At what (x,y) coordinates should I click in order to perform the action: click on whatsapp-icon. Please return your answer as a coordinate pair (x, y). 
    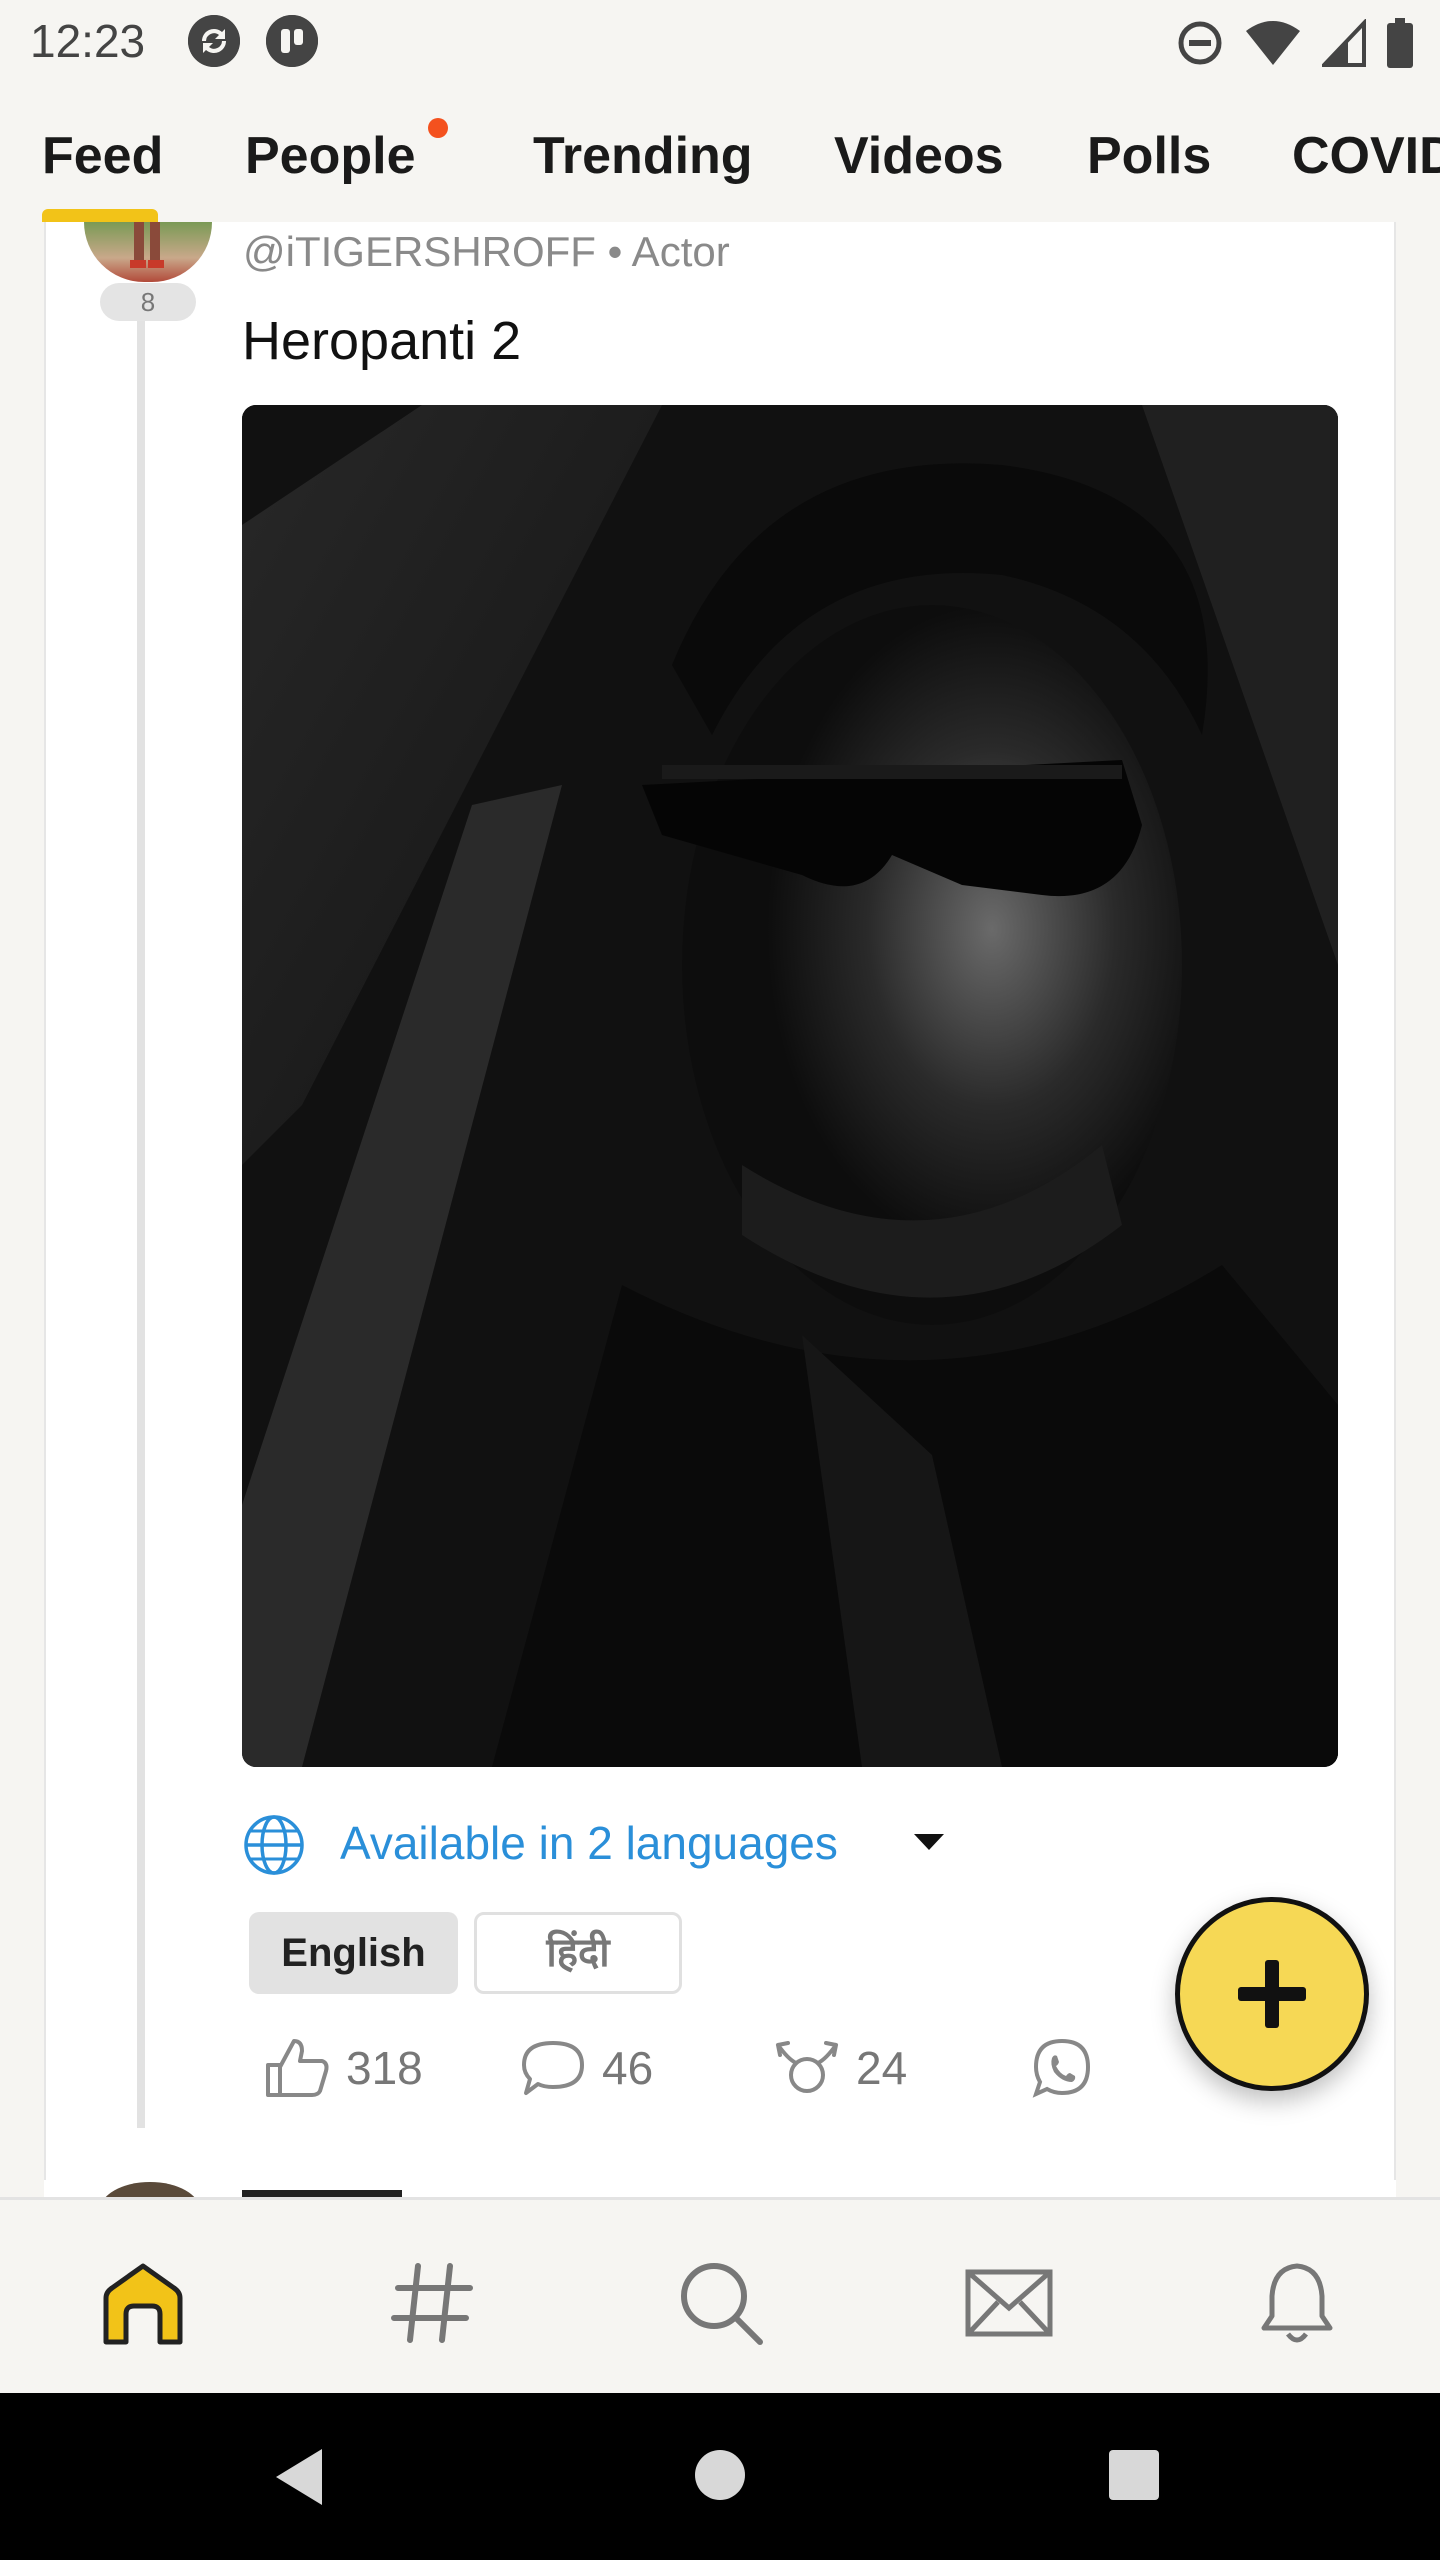
    Looking at the image, I should click on (1061, 2068).